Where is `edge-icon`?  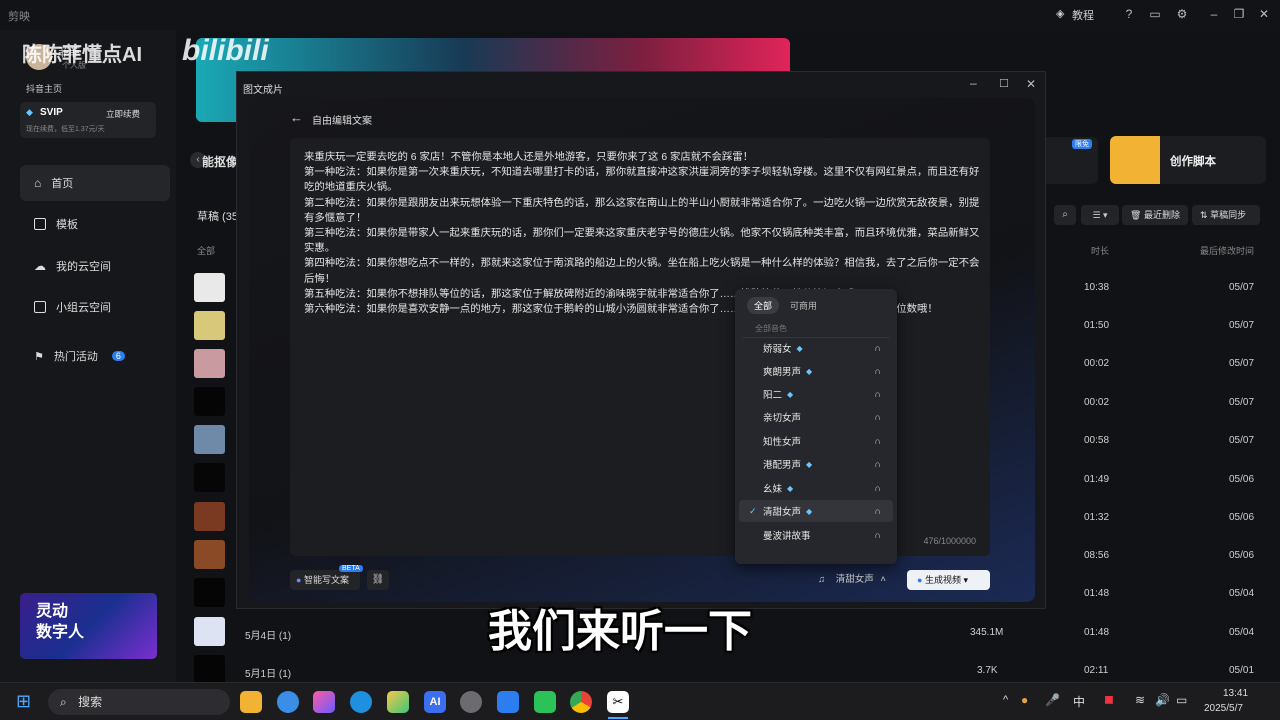 edge-icon is located at coordinates (361, 702).